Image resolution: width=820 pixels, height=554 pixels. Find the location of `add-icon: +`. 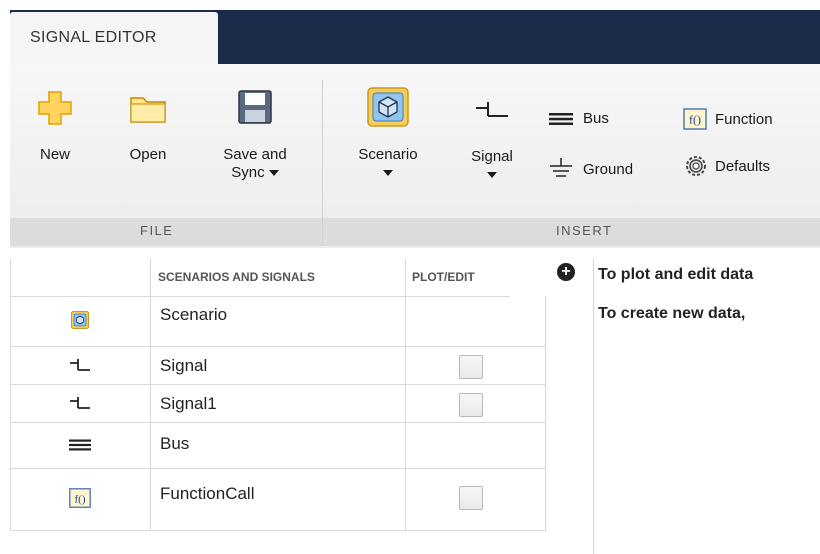

add-icon: + is located at coordinates (566, 272).